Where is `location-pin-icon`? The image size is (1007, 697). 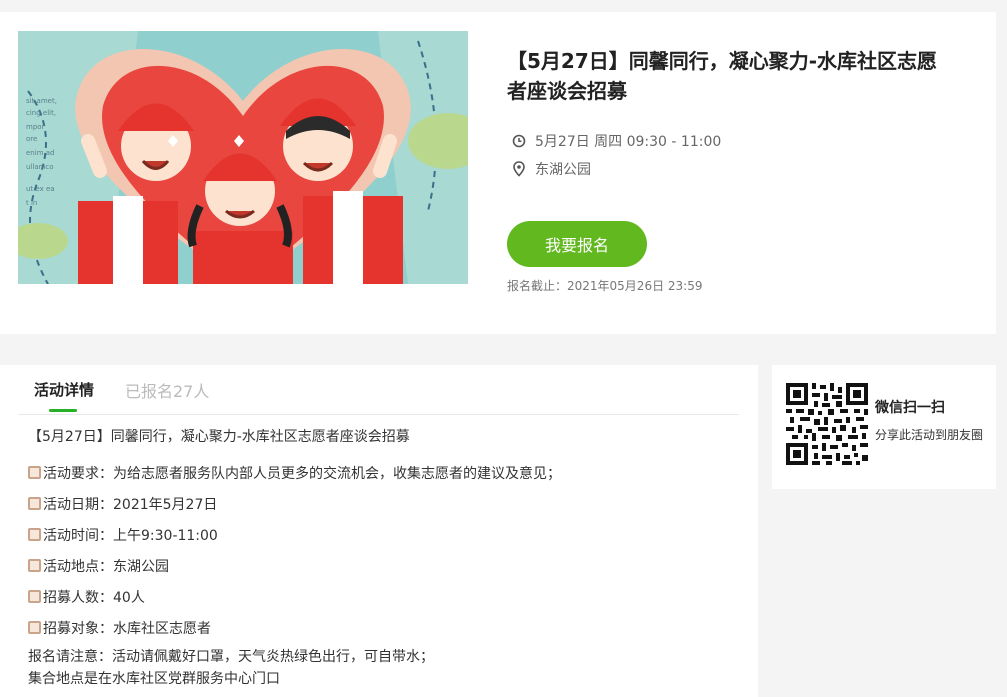
location-pin-icon is located at coordinates (519, 169).